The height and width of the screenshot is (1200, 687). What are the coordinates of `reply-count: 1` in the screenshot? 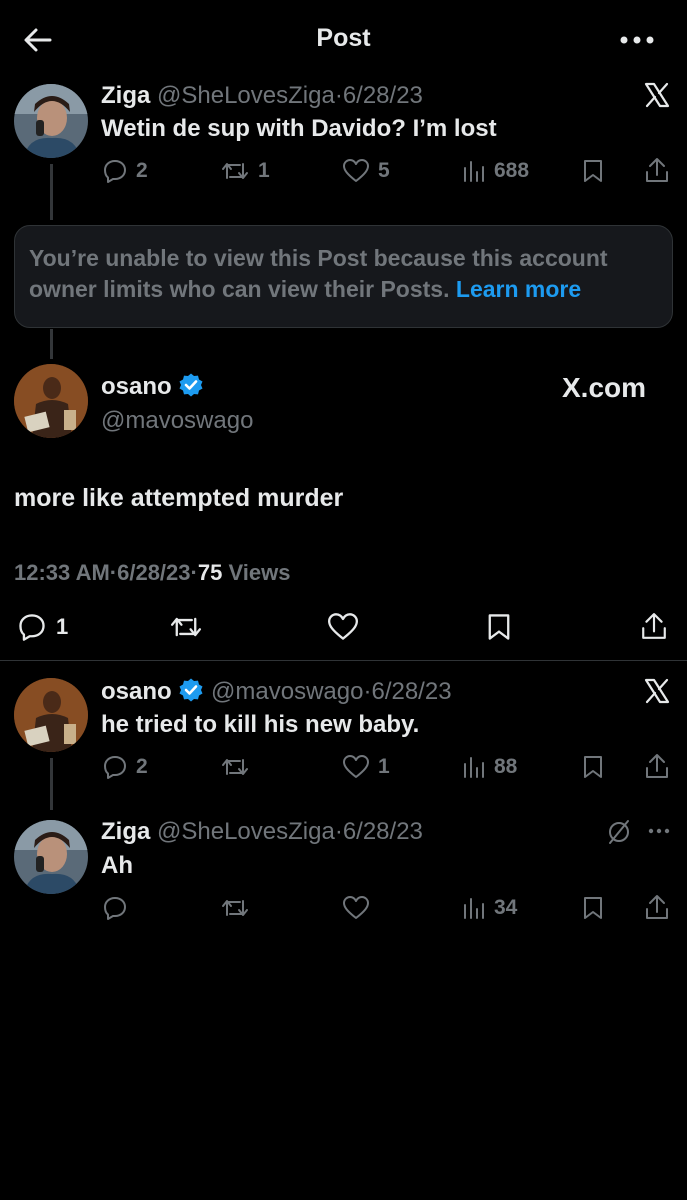 It's located at (62, 626).